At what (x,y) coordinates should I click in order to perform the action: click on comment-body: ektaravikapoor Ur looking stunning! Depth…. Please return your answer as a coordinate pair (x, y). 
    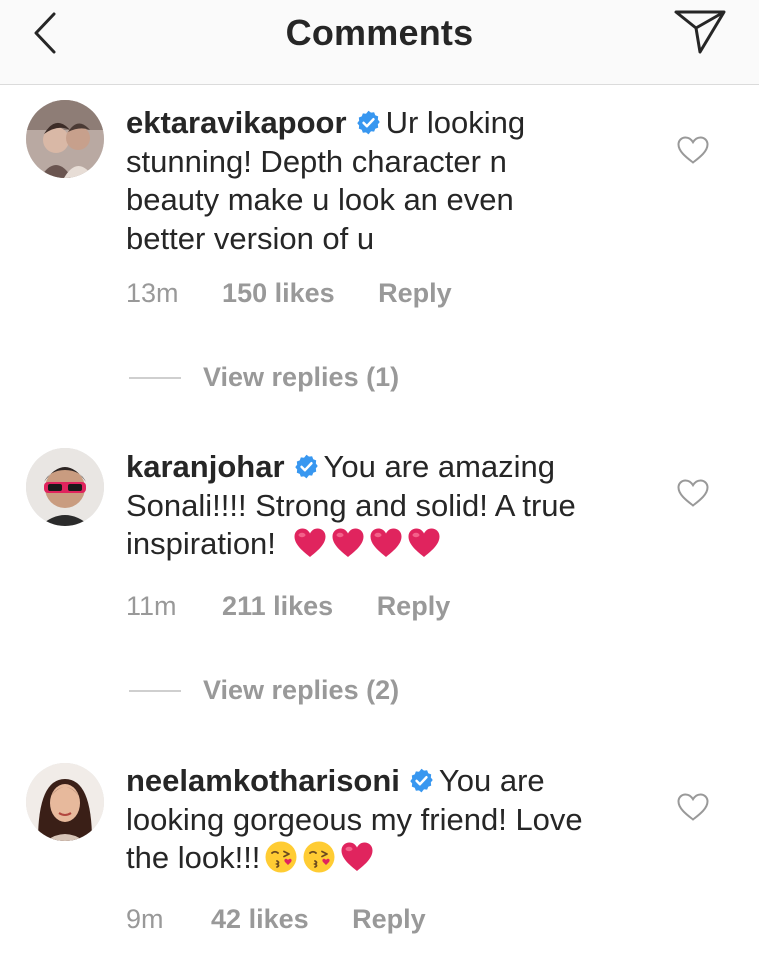
    Looking at the image, I should click on (361, 181).